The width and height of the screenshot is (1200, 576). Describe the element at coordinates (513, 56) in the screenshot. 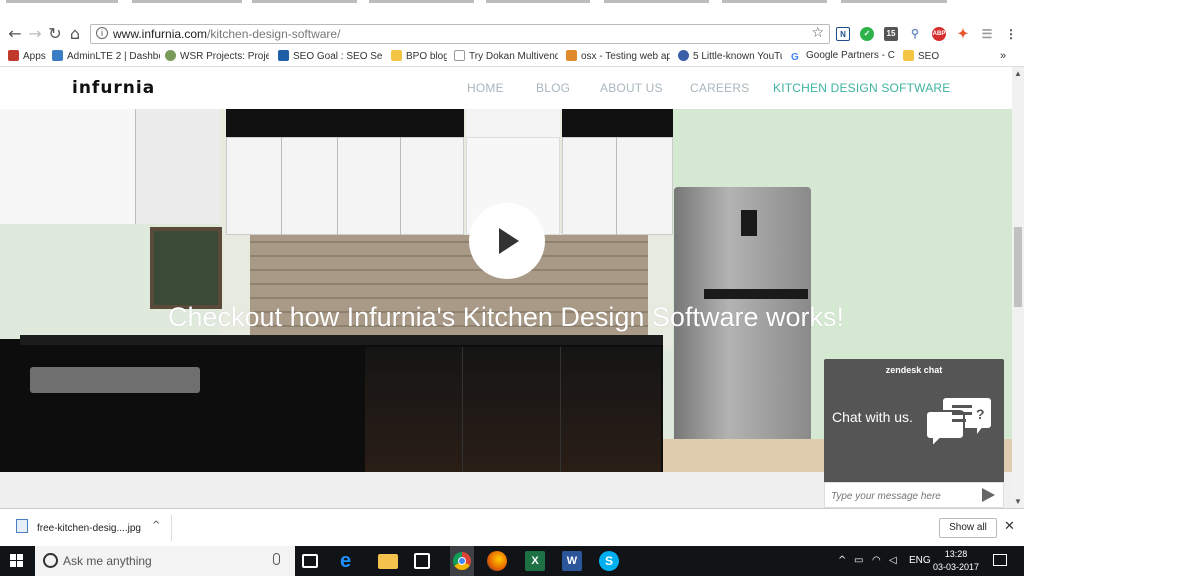

I see `bookmark-label: Try Dokan Multivendo` at that location.